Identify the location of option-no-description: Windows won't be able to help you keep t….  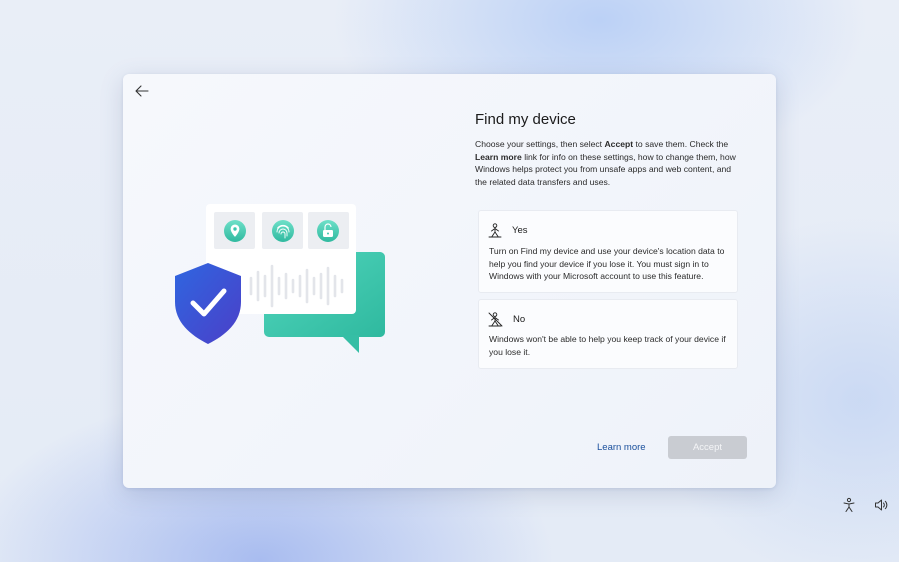
(607, 345).